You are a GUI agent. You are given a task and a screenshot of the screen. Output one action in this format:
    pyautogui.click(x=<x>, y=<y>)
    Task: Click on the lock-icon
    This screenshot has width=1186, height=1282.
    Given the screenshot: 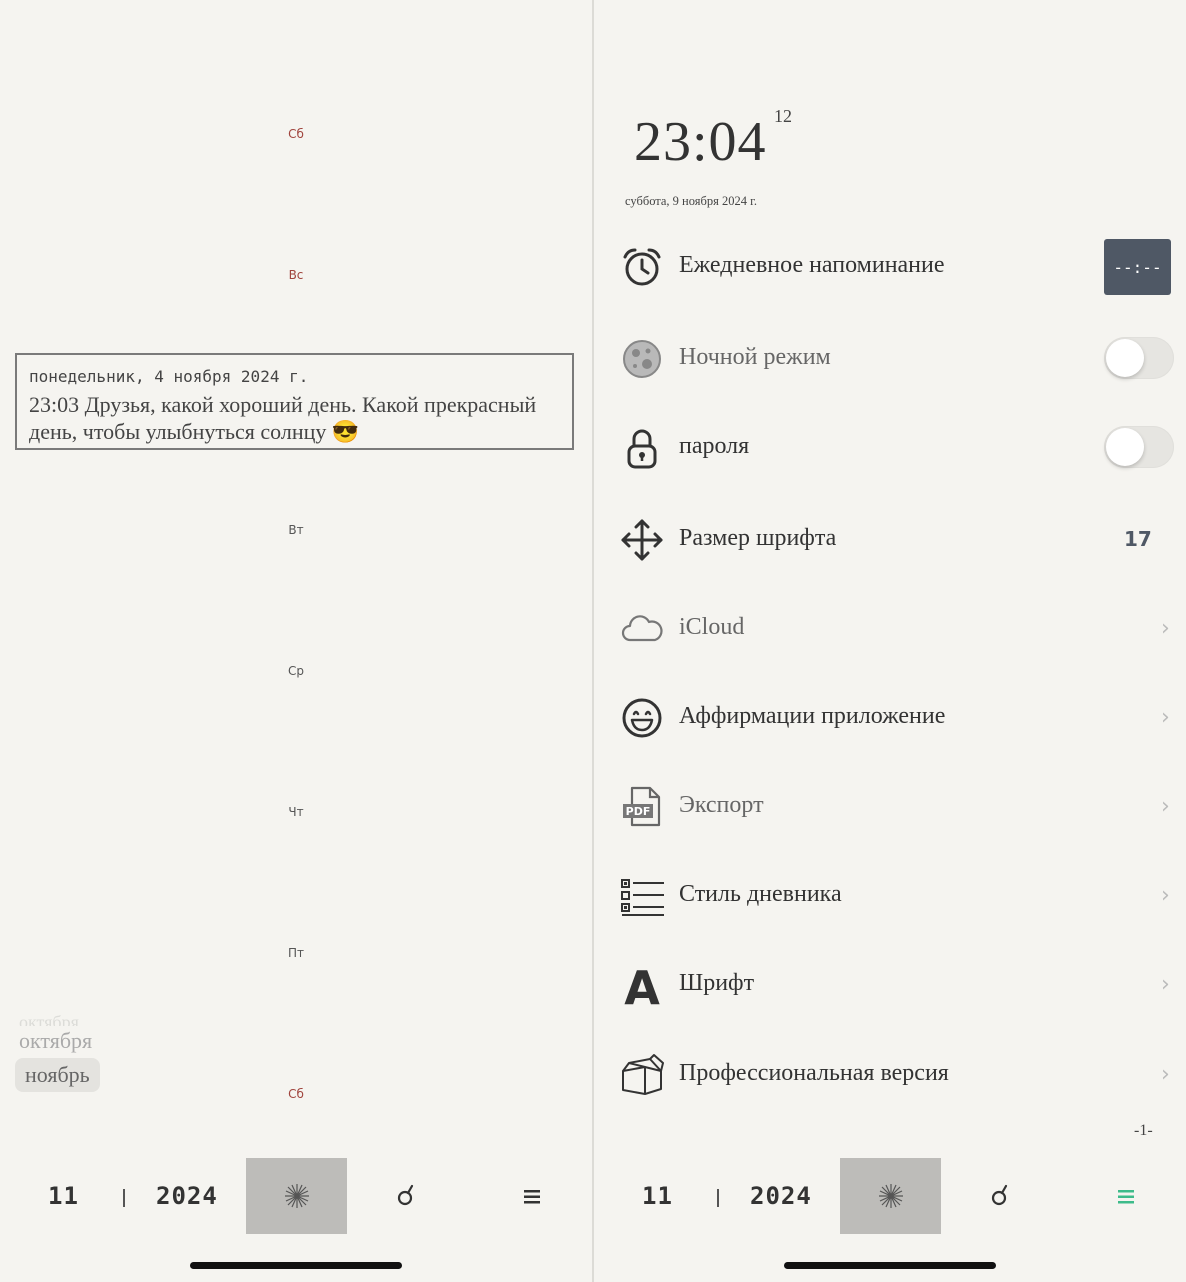 What is the action you would take?
    pyautogui.click(x=642, y=449)
    